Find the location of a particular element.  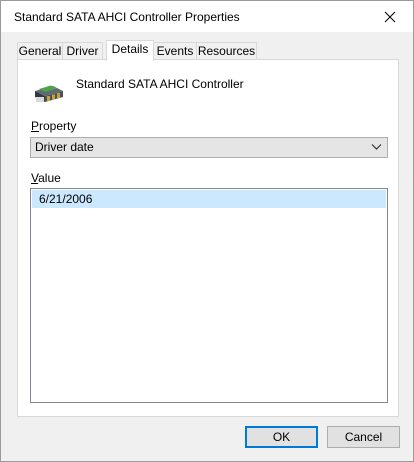

tab-strip: General Driver Details Events Resources is located at coordinates (207, 50).